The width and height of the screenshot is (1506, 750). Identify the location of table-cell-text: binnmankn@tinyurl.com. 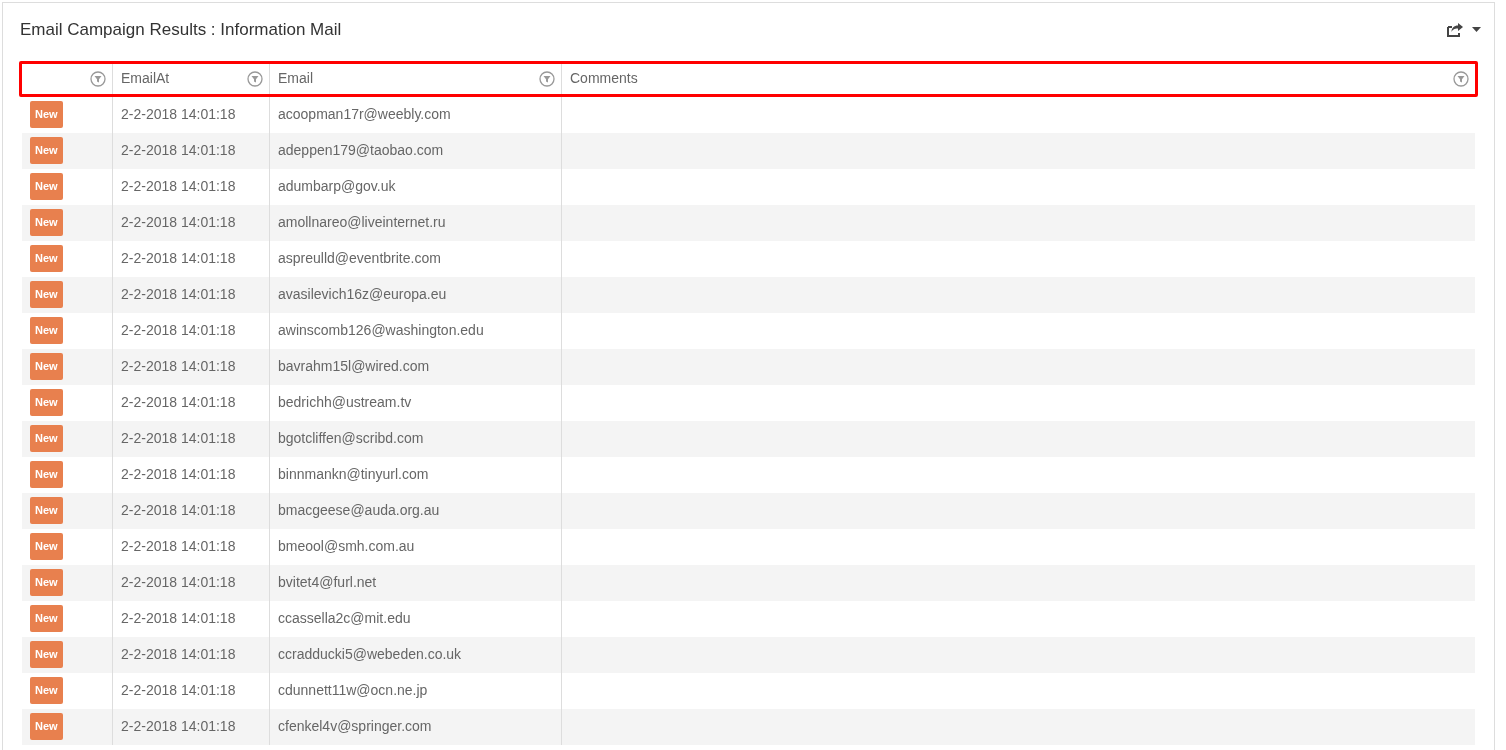
(353, 474).